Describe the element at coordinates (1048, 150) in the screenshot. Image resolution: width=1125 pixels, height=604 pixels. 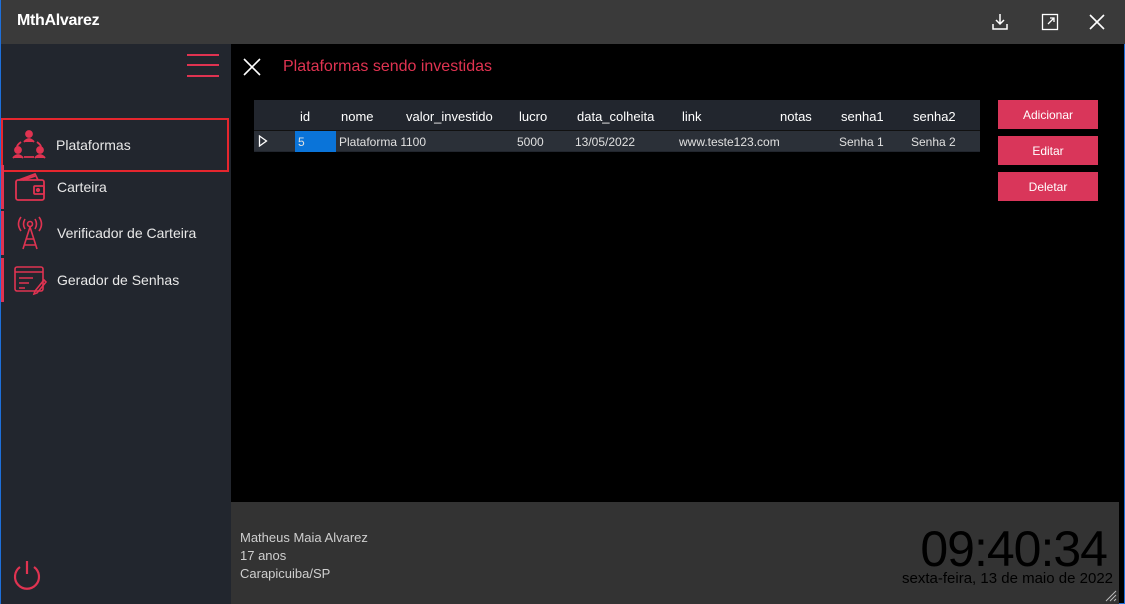
I see `edit-button: Editar` at that location.